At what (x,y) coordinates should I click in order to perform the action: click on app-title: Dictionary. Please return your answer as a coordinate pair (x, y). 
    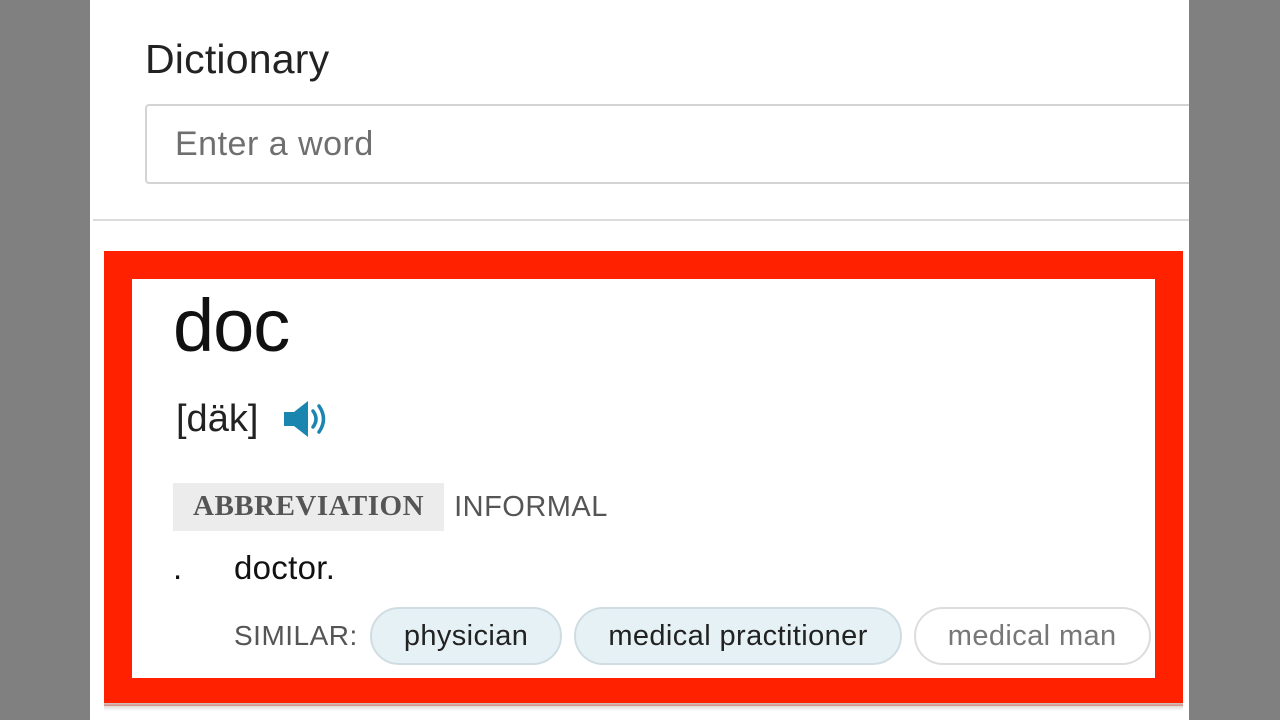
    Looking at the image, I should click on (237, 59).